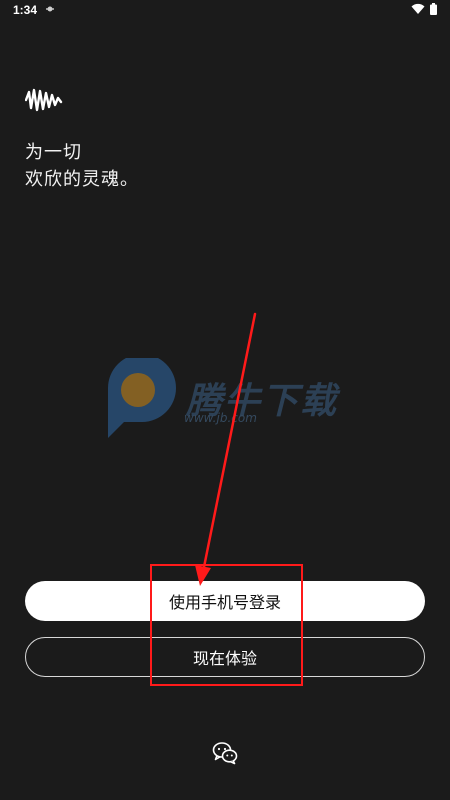 The height and width of the screenshot is (800, 450). I want to click on phone-login-label: 使用手机号登录, so click(224, 602).